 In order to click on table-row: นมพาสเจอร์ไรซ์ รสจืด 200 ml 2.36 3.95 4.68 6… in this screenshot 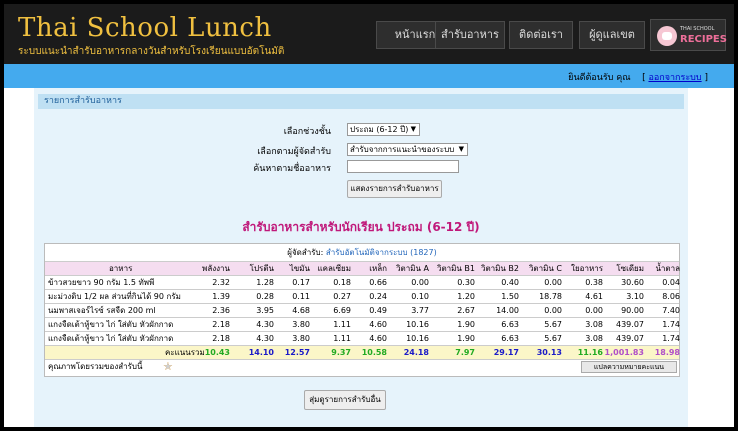, I will do `click(362, 310)`.